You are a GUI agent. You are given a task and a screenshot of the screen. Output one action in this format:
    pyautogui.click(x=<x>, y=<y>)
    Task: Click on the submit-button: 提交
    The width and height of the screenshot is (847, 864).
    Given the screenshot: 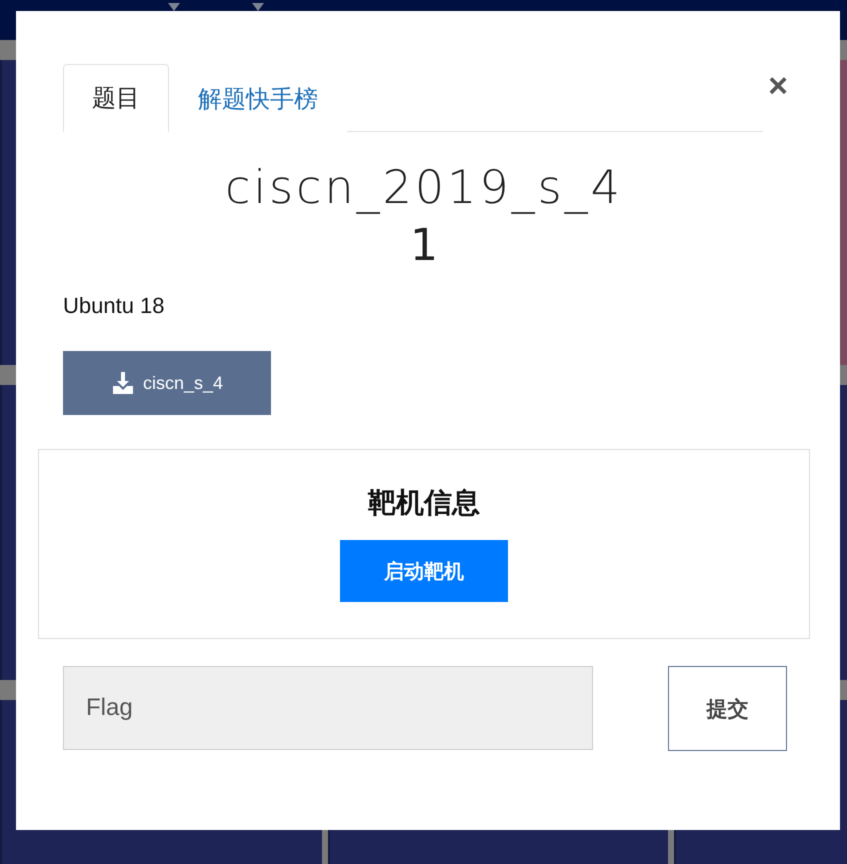 What is the action you would take?
    pyautogui.click(x=727, y=708)
    